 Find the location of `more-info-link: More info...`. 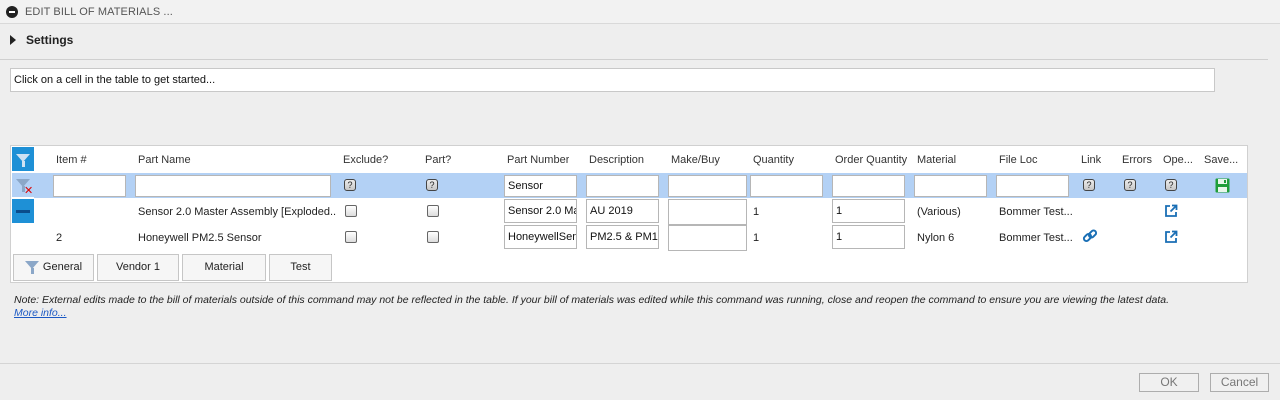

more-info-link: More info... is located at coordinates (40, 313).